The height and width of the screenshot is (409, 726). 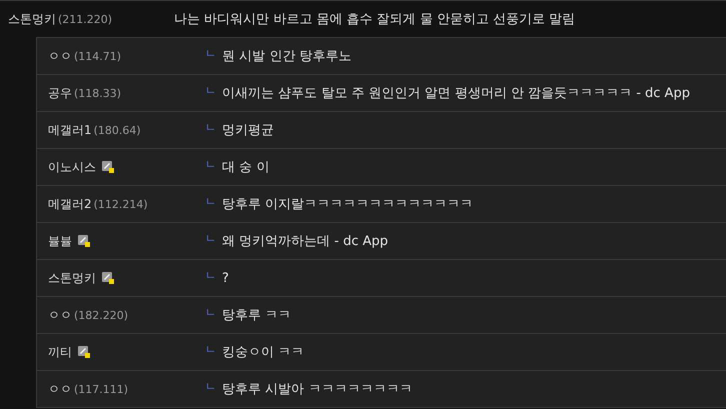 What do you see at coordinates (375, 19) in the screenshot?
I see `comment-text: 나는 바디워시만 바르고 몸에 흡수 잘되게 물 안묻히고 선풍기로 말림` at bounding box center [375, 19].